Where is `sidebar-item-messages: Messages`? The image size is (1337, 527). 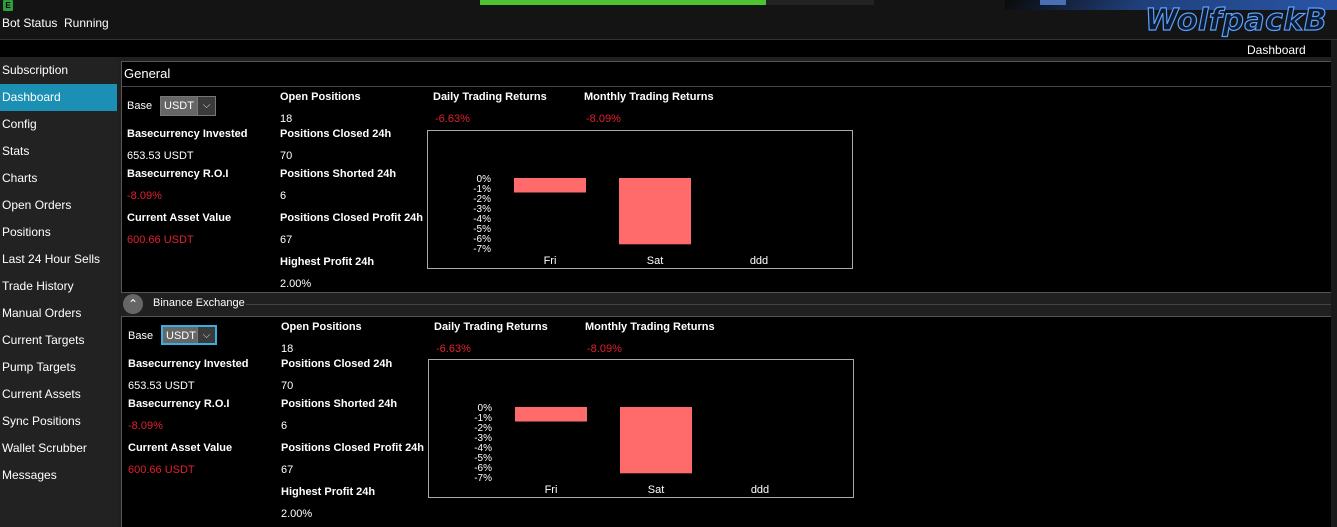
sidebar-item-messages: Messages is located at coordinates (58, 475).